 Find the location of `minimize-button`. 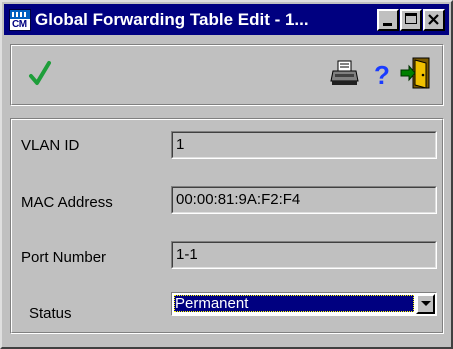

minimize-button is located at coordinates (388, 19).